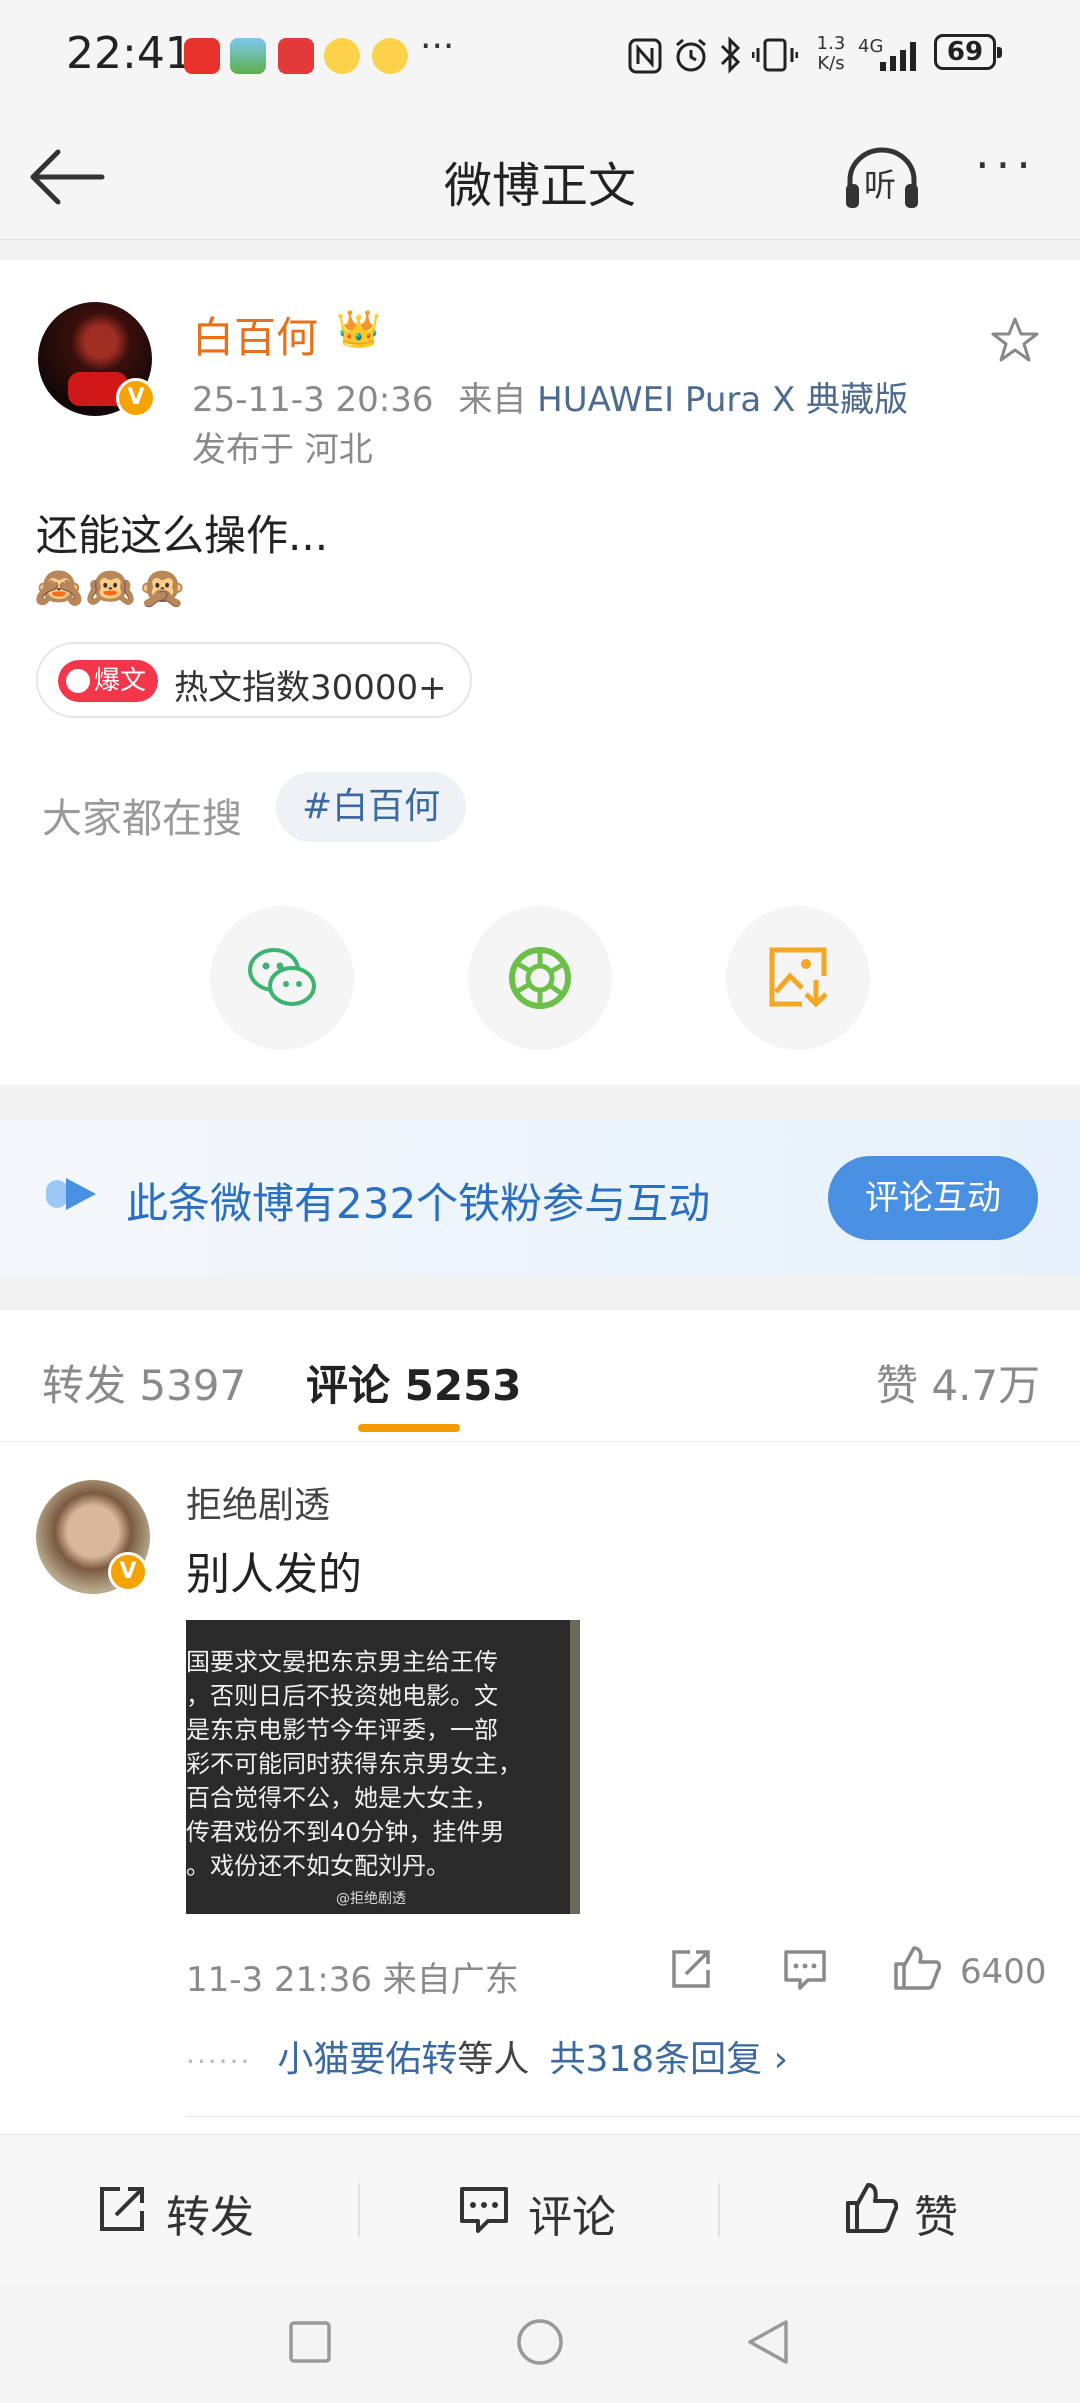 Image resolution: width=1080 pixels, height=2403 pixels. Describe the element at coordinates (722, 400) in the screenshot. I see `post-device: HUAWEI Pura X 典藏版` at that location.